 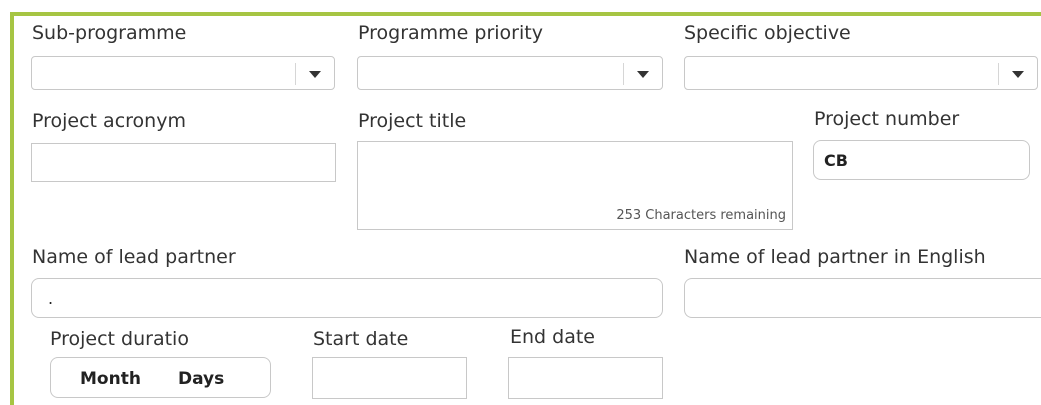 I want to click on project-acronym-label: Project acronym, so click(x=109, y=121).